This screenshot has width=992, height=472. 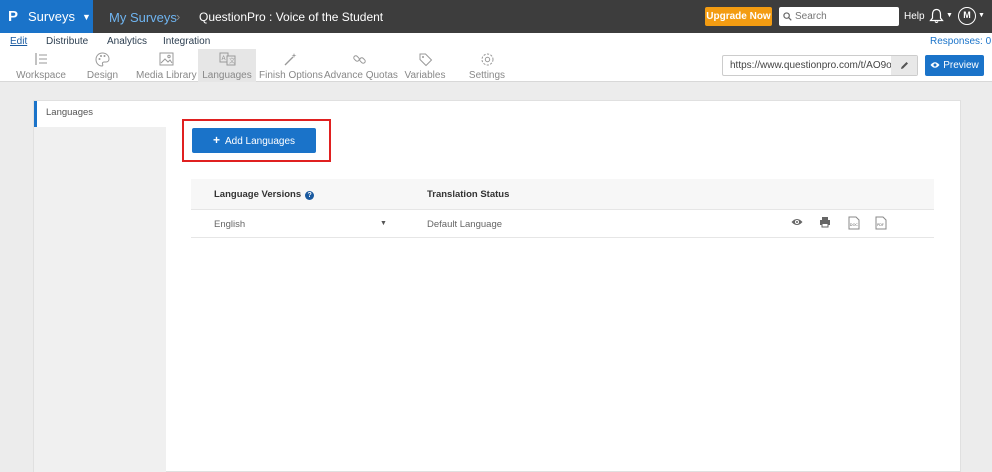 What do you see at coordinates (361, 65) in the screenshot?
I see `tool-advance-quotas: Advance Quotas` at bounding box center [361, 65].